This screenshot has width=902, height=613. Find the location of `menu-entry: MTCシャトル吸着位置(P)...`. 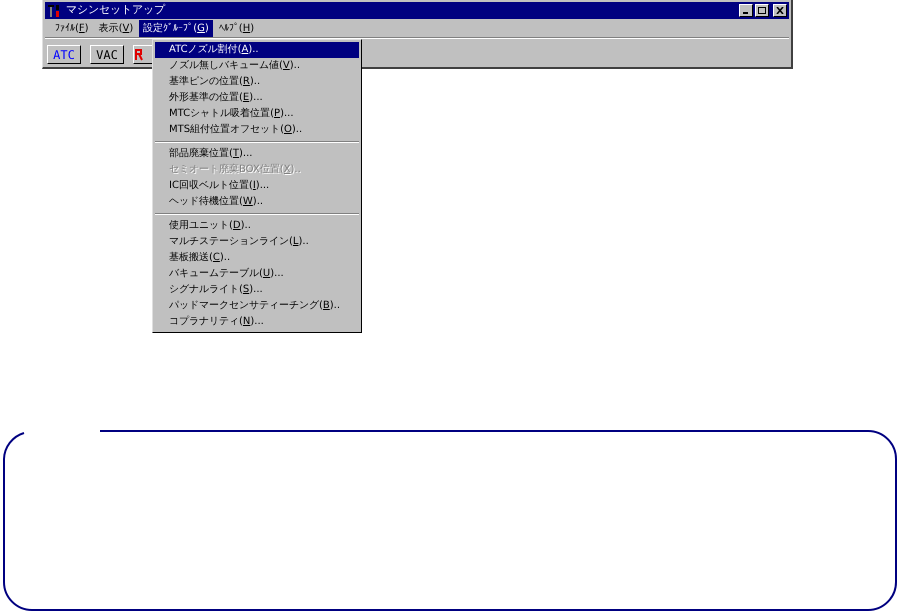

menu-entry: MTCシャトル吸着位置(P)... is located at coordinates (257, 114).